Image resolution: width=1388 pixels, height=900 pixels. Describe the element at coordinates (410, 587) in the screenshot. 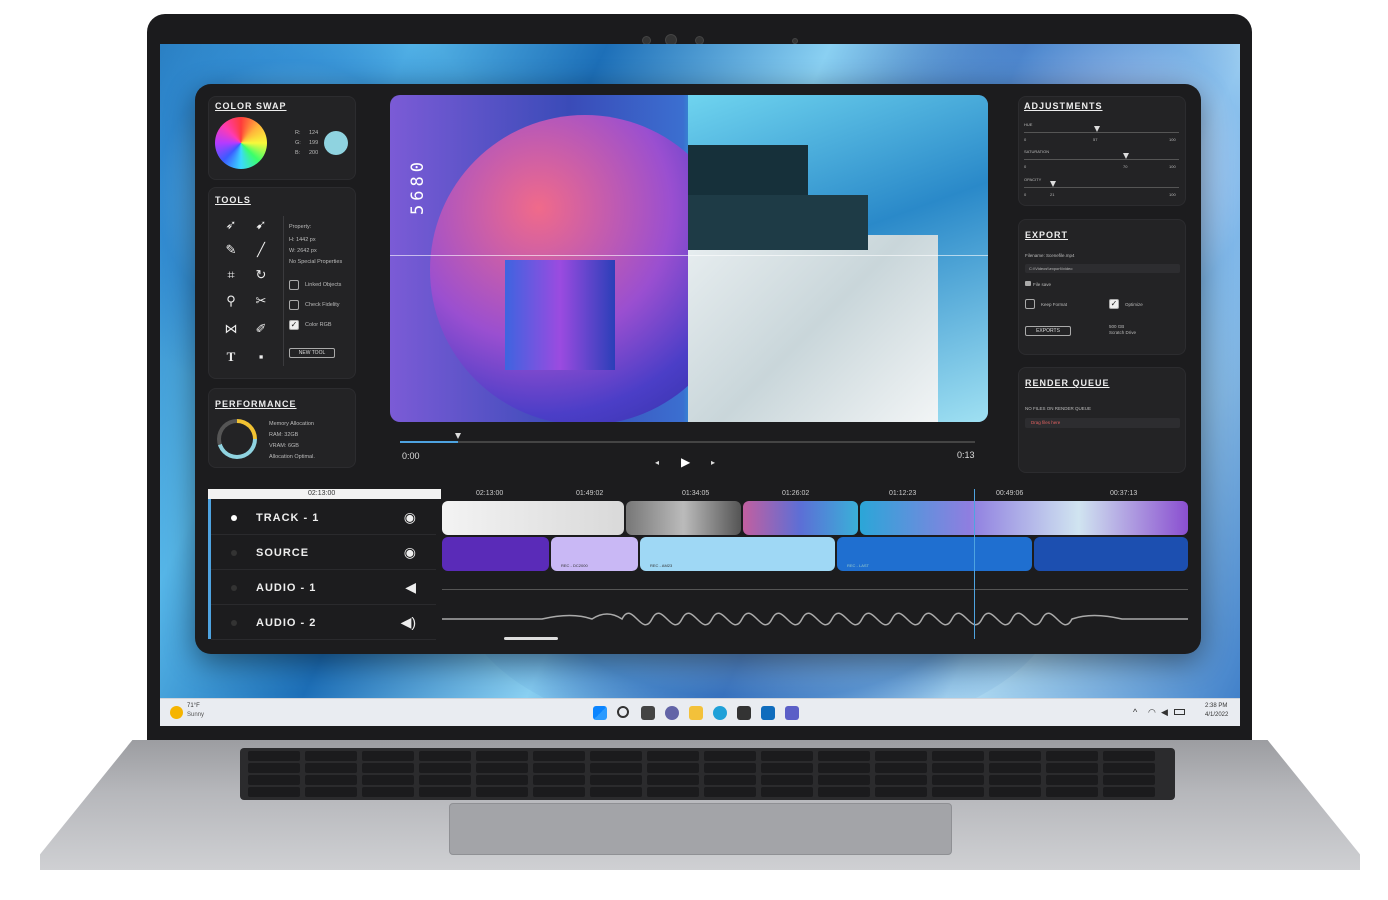

I see `speaker-icon: ◀` at that location.